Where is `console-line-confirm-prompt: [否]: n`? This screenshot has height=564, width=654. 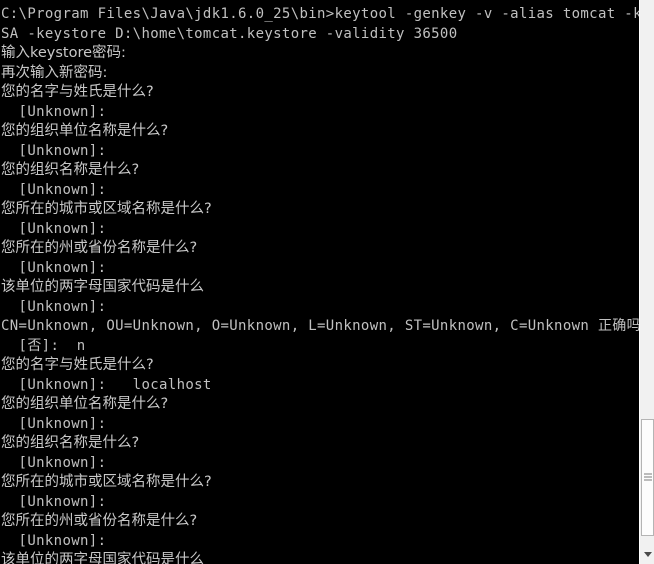
console-line-confirm-prompt: [否]: n is located at coordinates (43, 345).